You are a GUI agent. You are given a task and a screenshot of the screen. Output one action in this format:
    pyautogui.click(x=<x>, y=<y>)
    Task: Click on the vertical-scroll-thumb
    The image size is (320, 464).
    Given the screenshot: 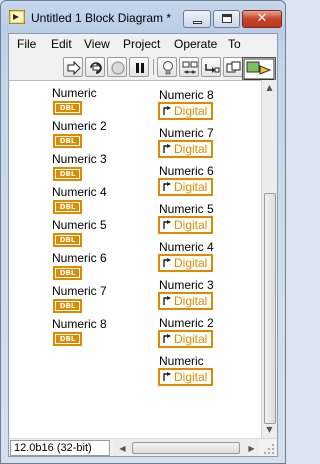 What is the action you would take?
    pyautogui.click(x=270, y=308)
    